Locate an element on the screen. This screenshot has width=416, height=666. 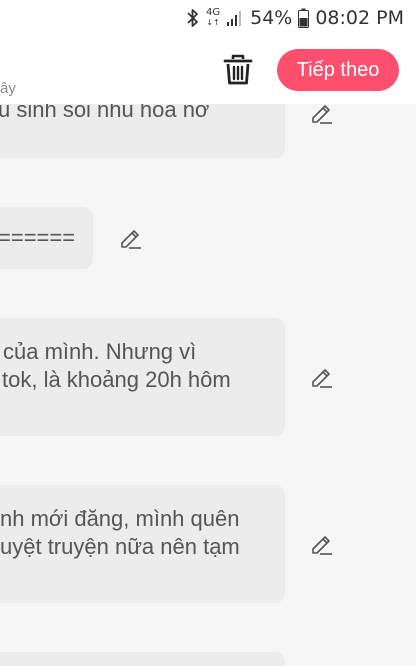
message-line: nh mới đăng, mình quên is located at coordinates (120, 518).